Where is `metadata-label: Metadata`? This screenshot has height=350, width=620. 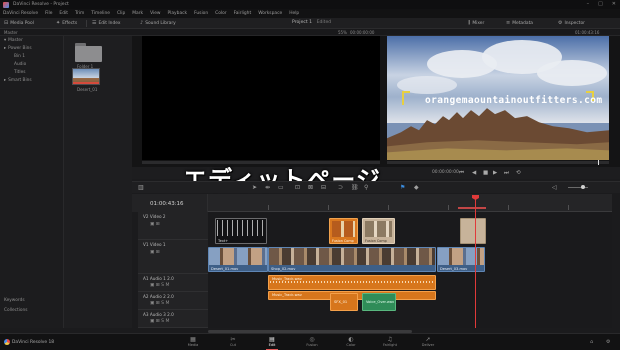 metadata-label: Metadata is located at coordinates (522, 23).